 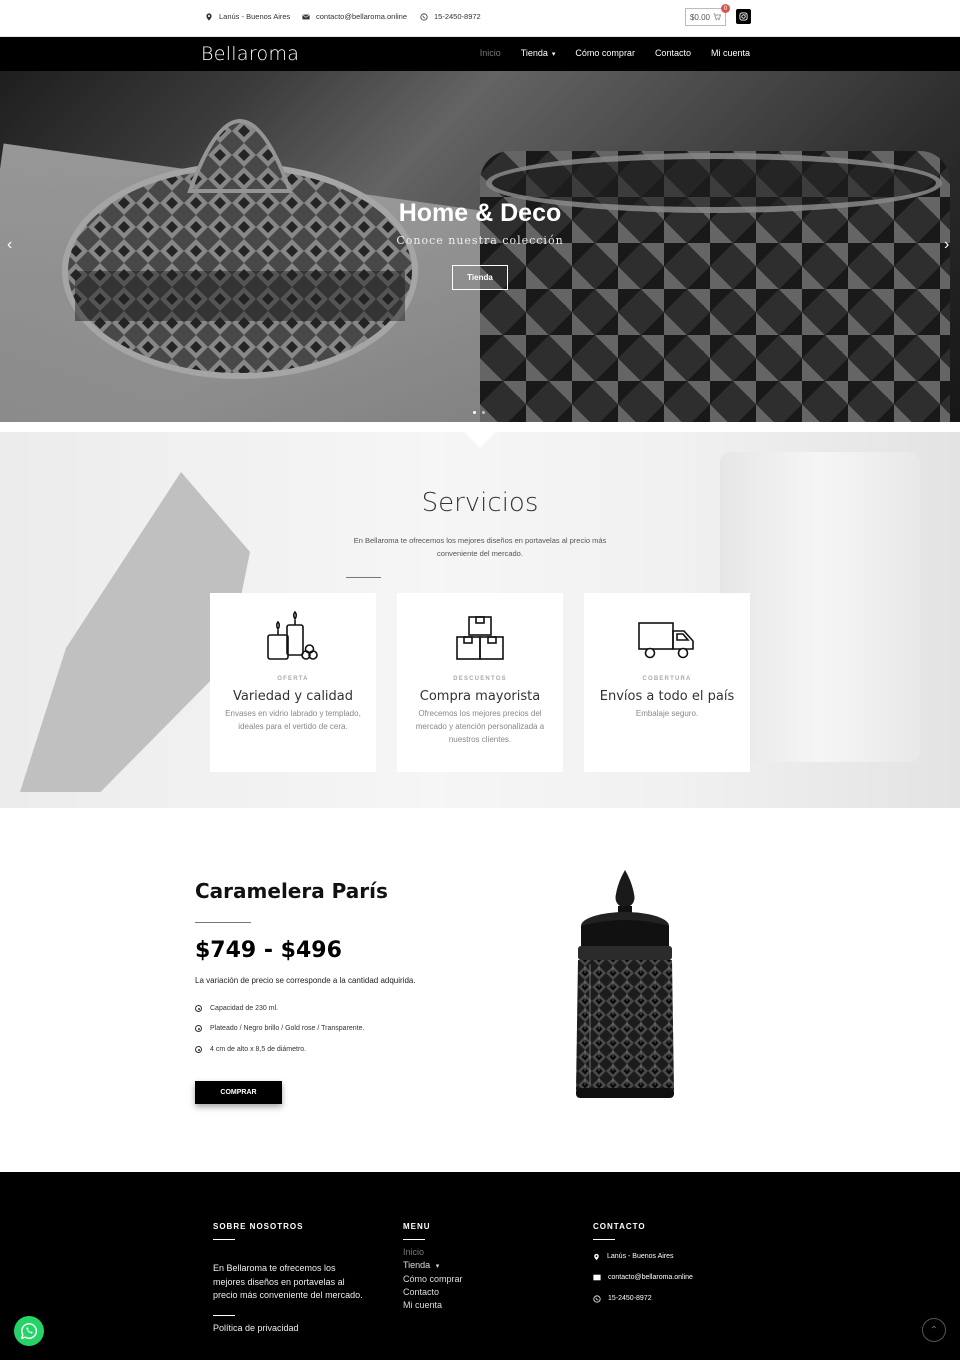 What do you see at coordinates (288, 1328) in the screenshot?
I see `privacy-policy-link: Política de privacidad` at bounding box center [288, 1328].